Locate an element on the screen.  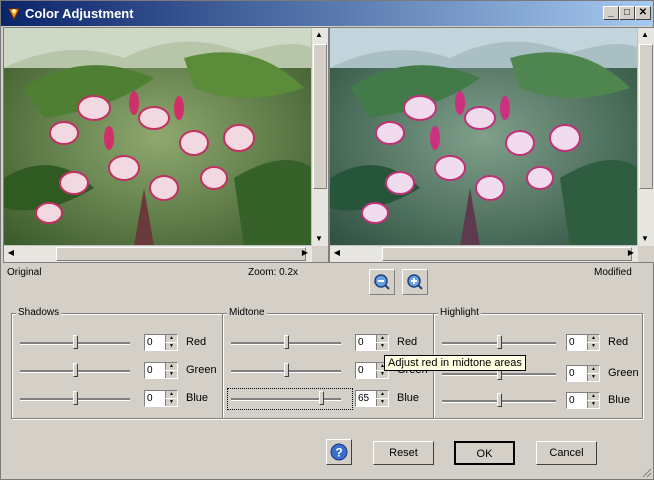
midtone-red-label: Red is located at coordinates (407, 342).